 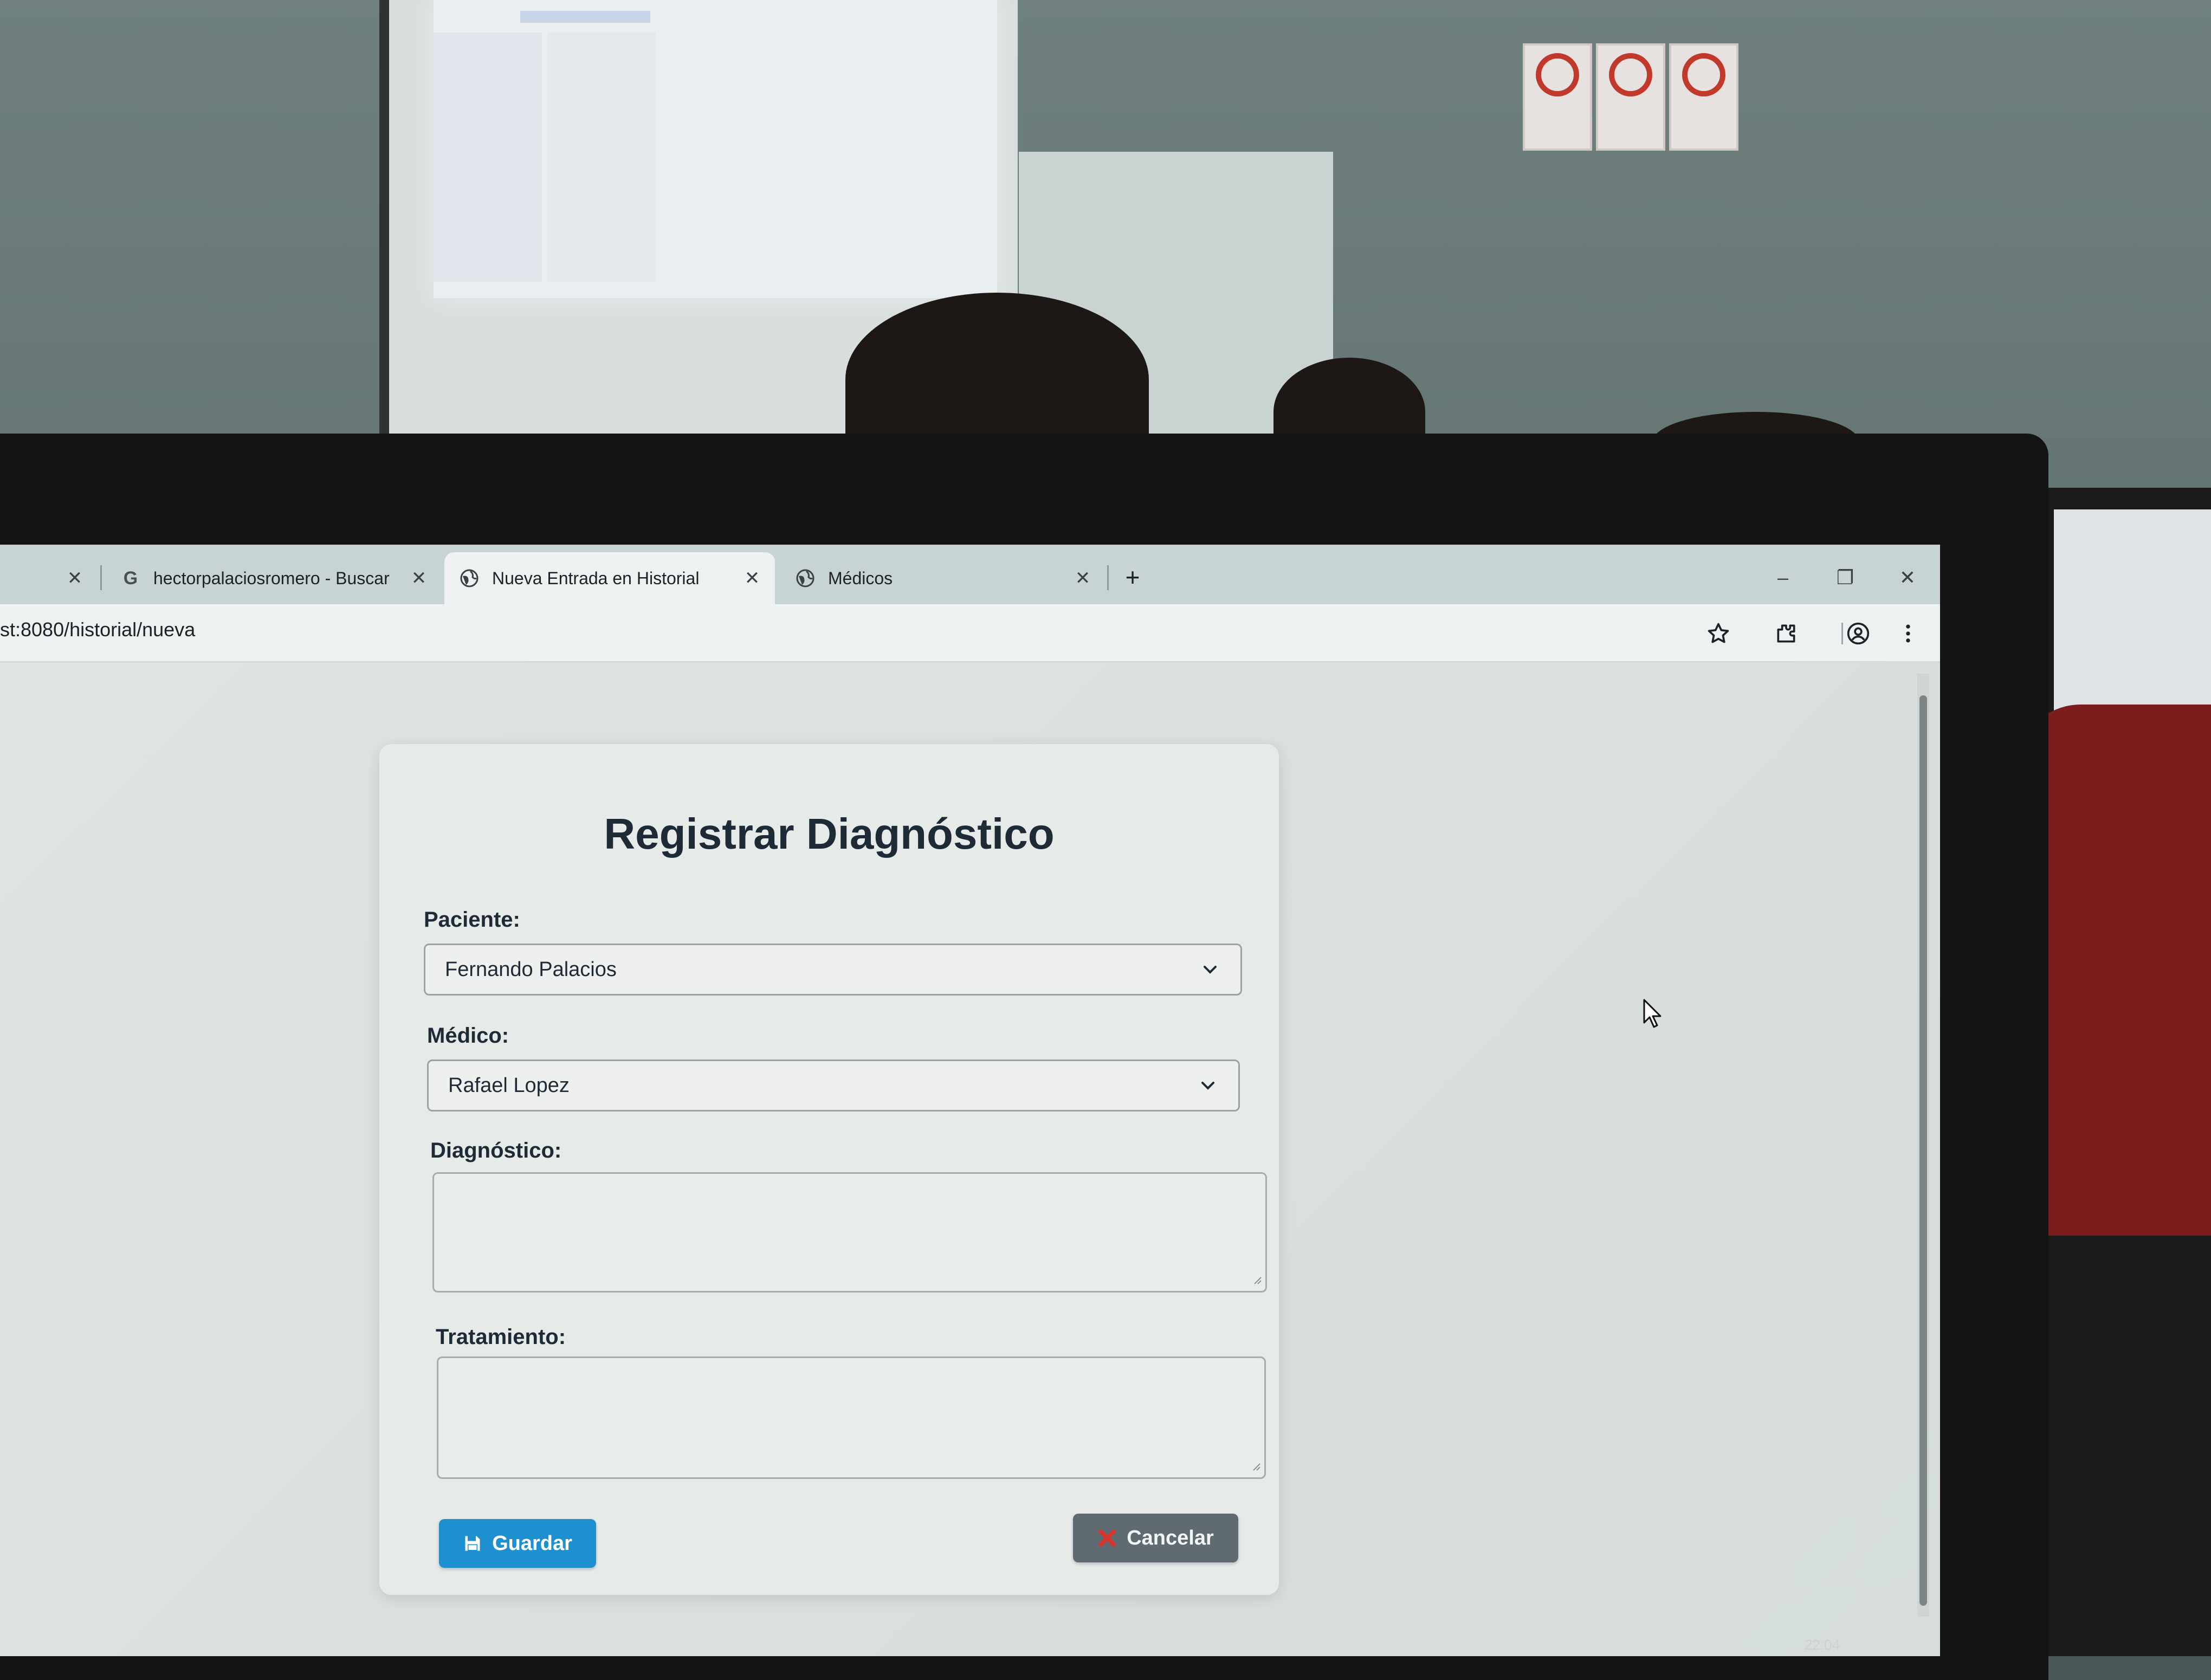 What do you see at coordinates (1923, 1151) in the screenshot?
I see `scrollbar-thumb` at bounding box center [1923, 1151].